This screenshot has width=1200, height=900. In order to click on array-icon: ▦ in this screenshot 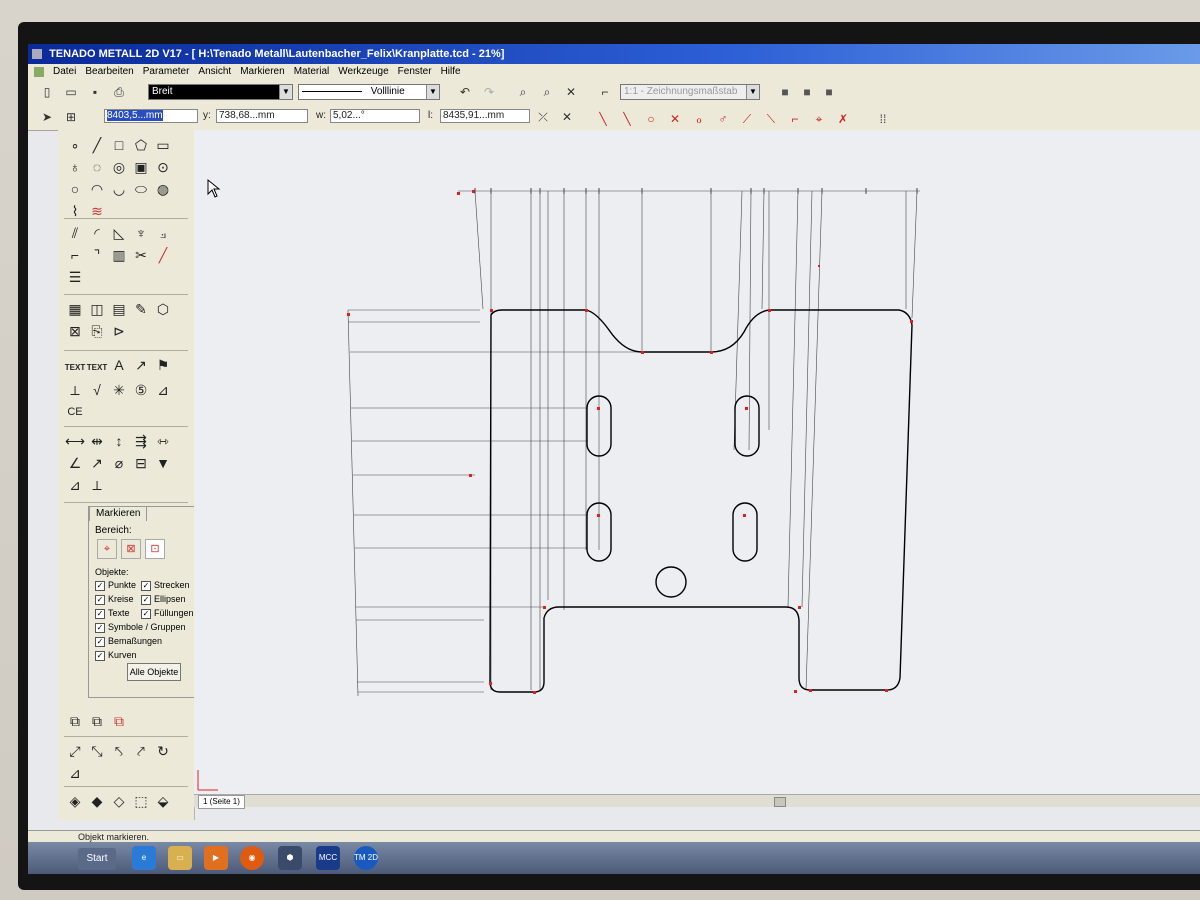, I will do `click(75, 309)`.